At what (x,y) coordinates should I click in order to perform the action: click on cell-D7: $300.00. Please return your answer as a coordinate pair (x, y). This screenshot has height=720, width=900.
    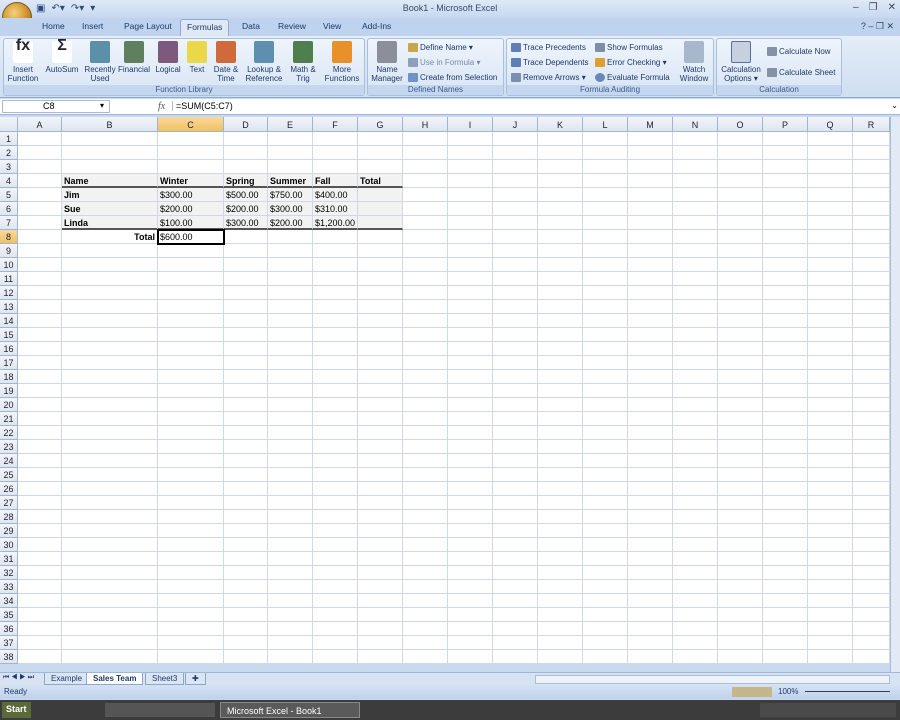
    Looking at the image, I should click on (246, 223).